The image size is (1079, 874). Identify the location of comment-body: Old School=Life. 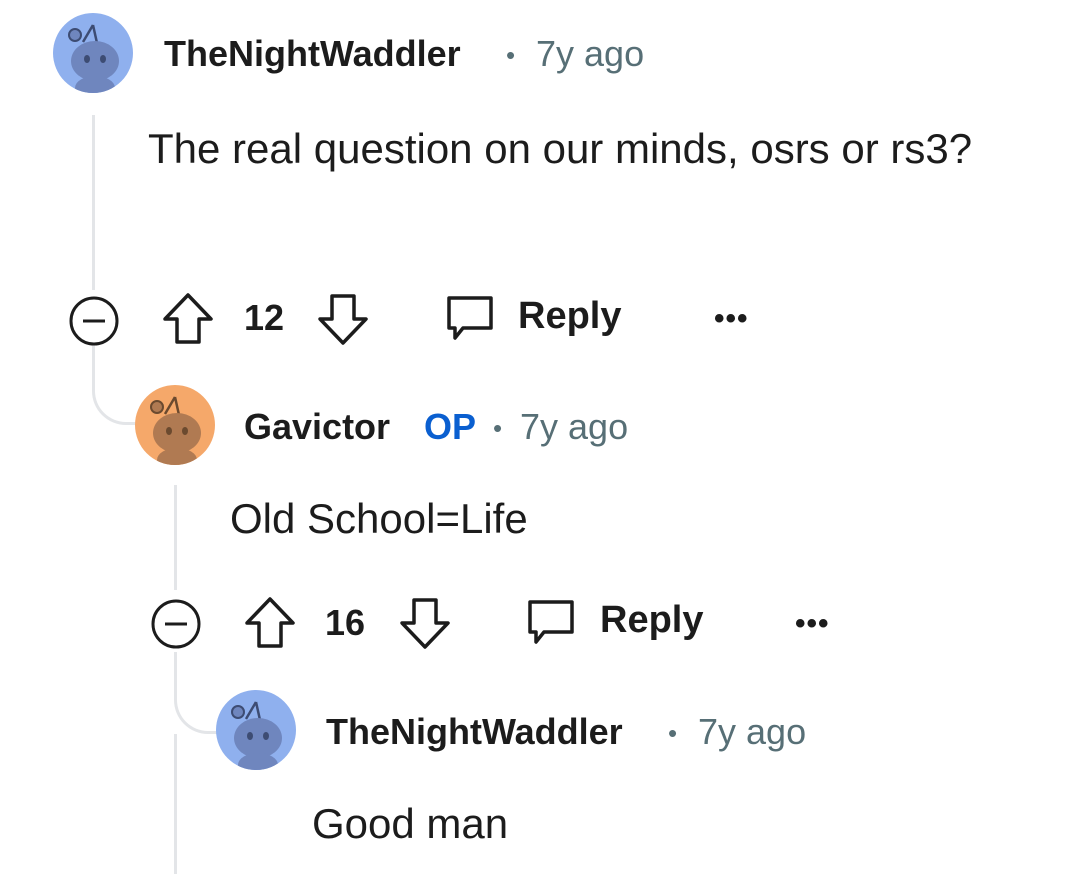
(379, 518).